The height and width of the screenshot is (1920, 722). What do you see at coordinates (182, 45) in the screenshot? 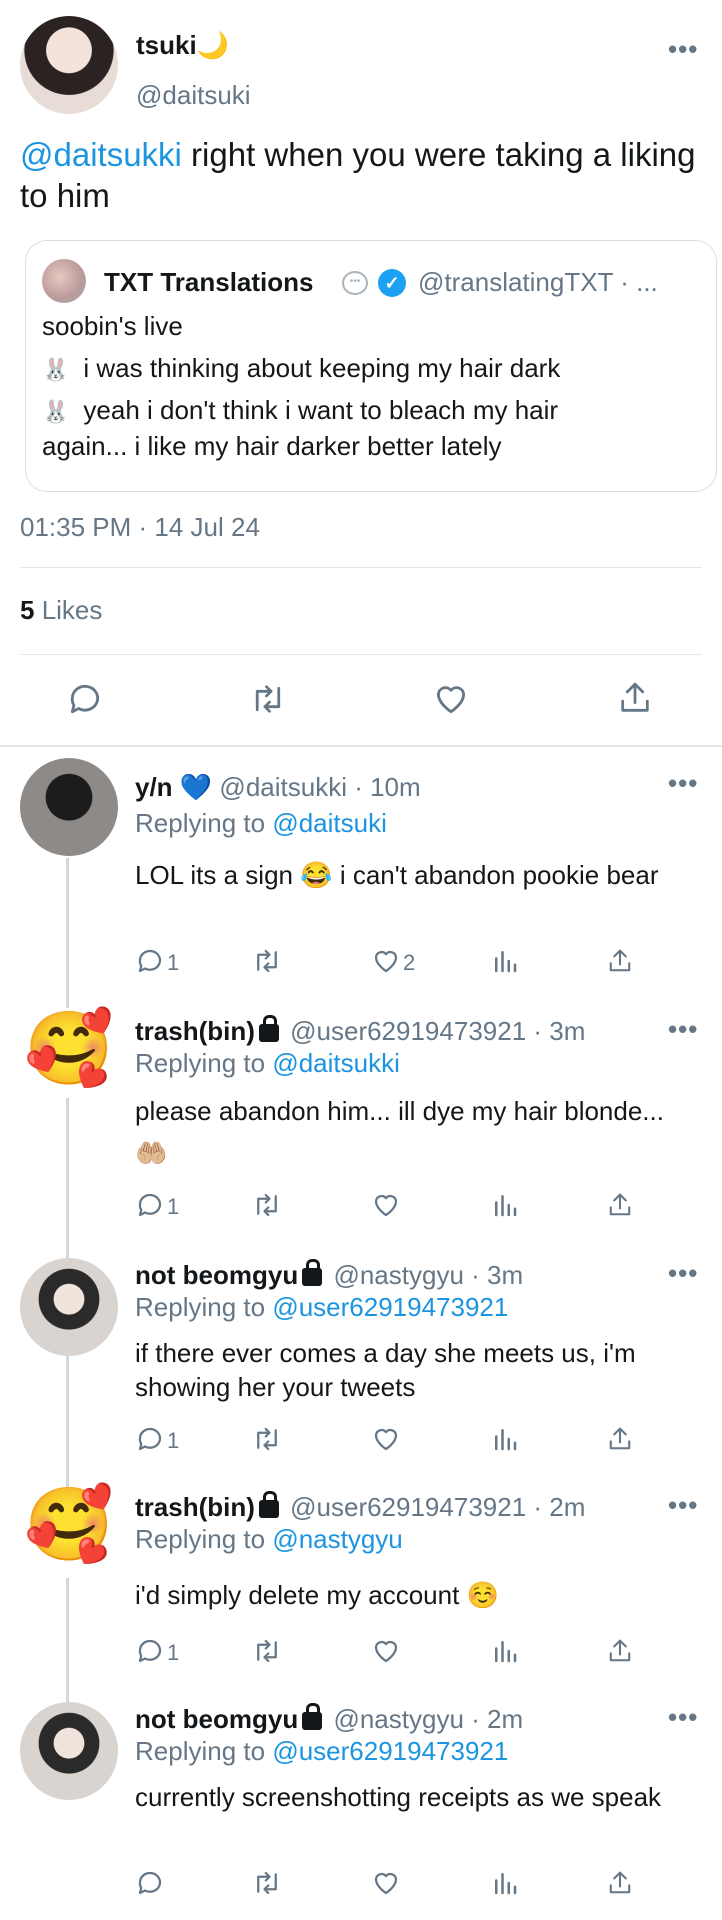
I see `author-name: tsuki🌙` at bounding box center [182, 45].